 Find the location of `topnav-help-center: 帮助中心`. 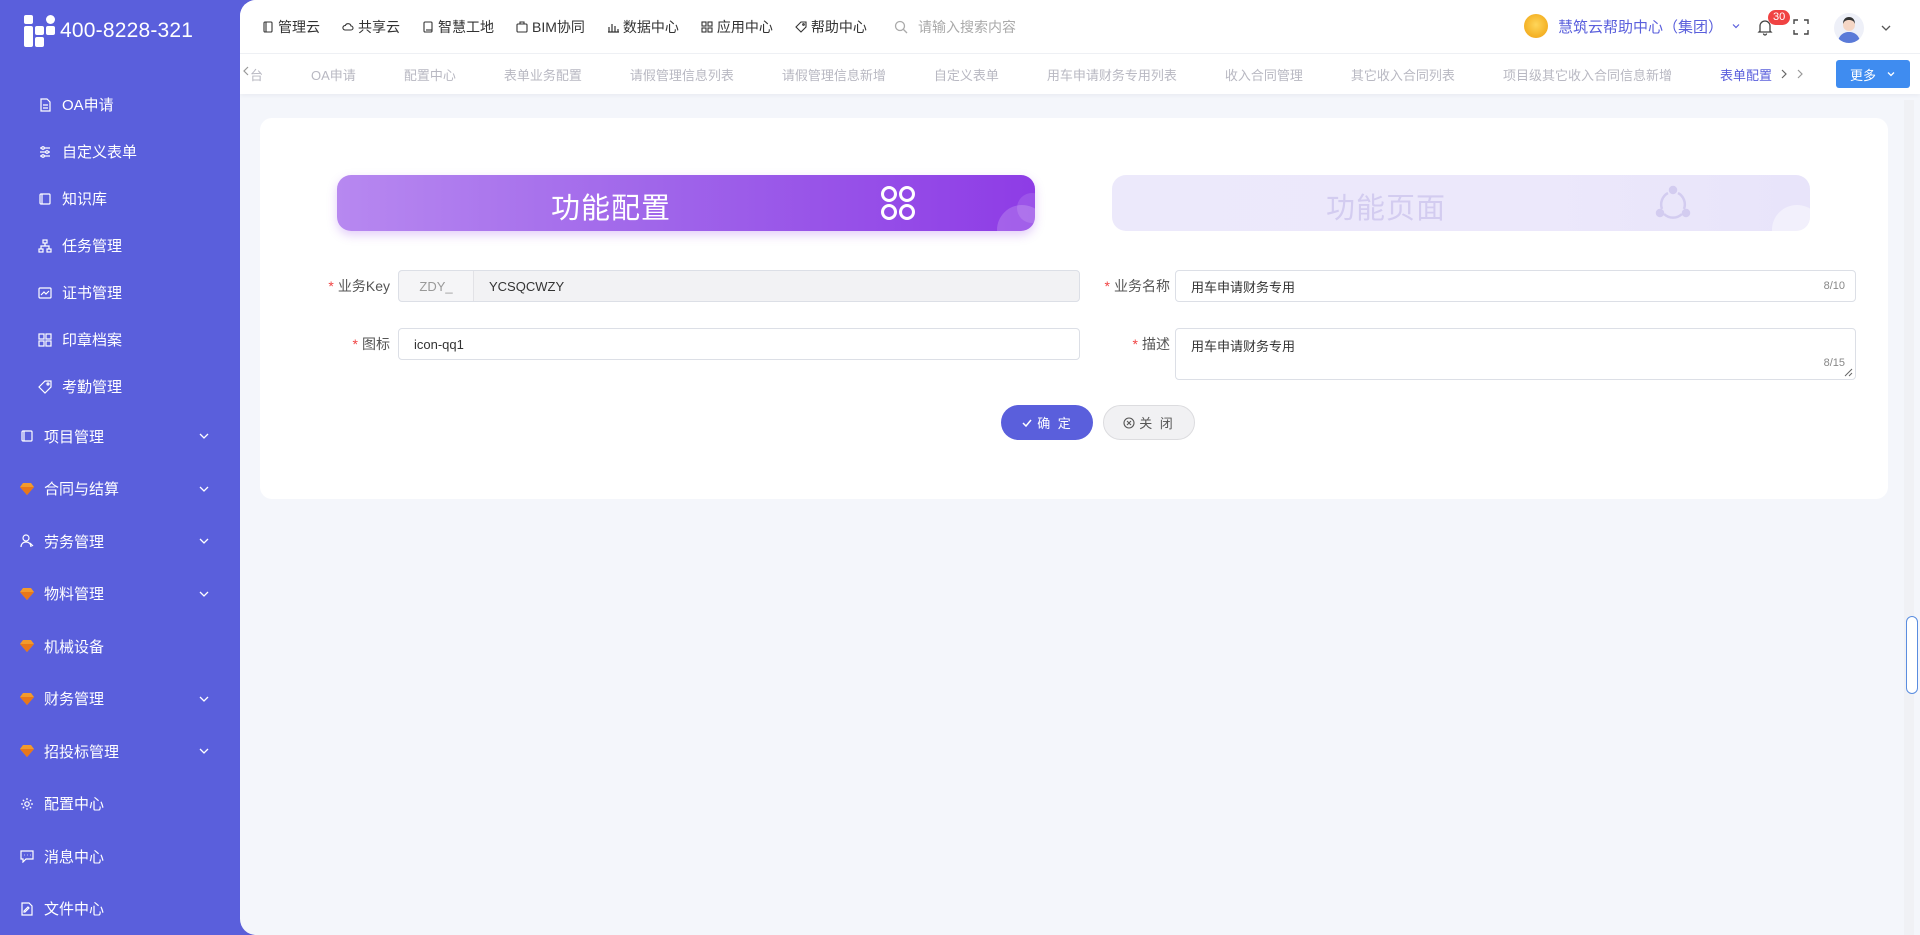

topnav-help-center: 帮助中心 is located at coordinates (831, 27).